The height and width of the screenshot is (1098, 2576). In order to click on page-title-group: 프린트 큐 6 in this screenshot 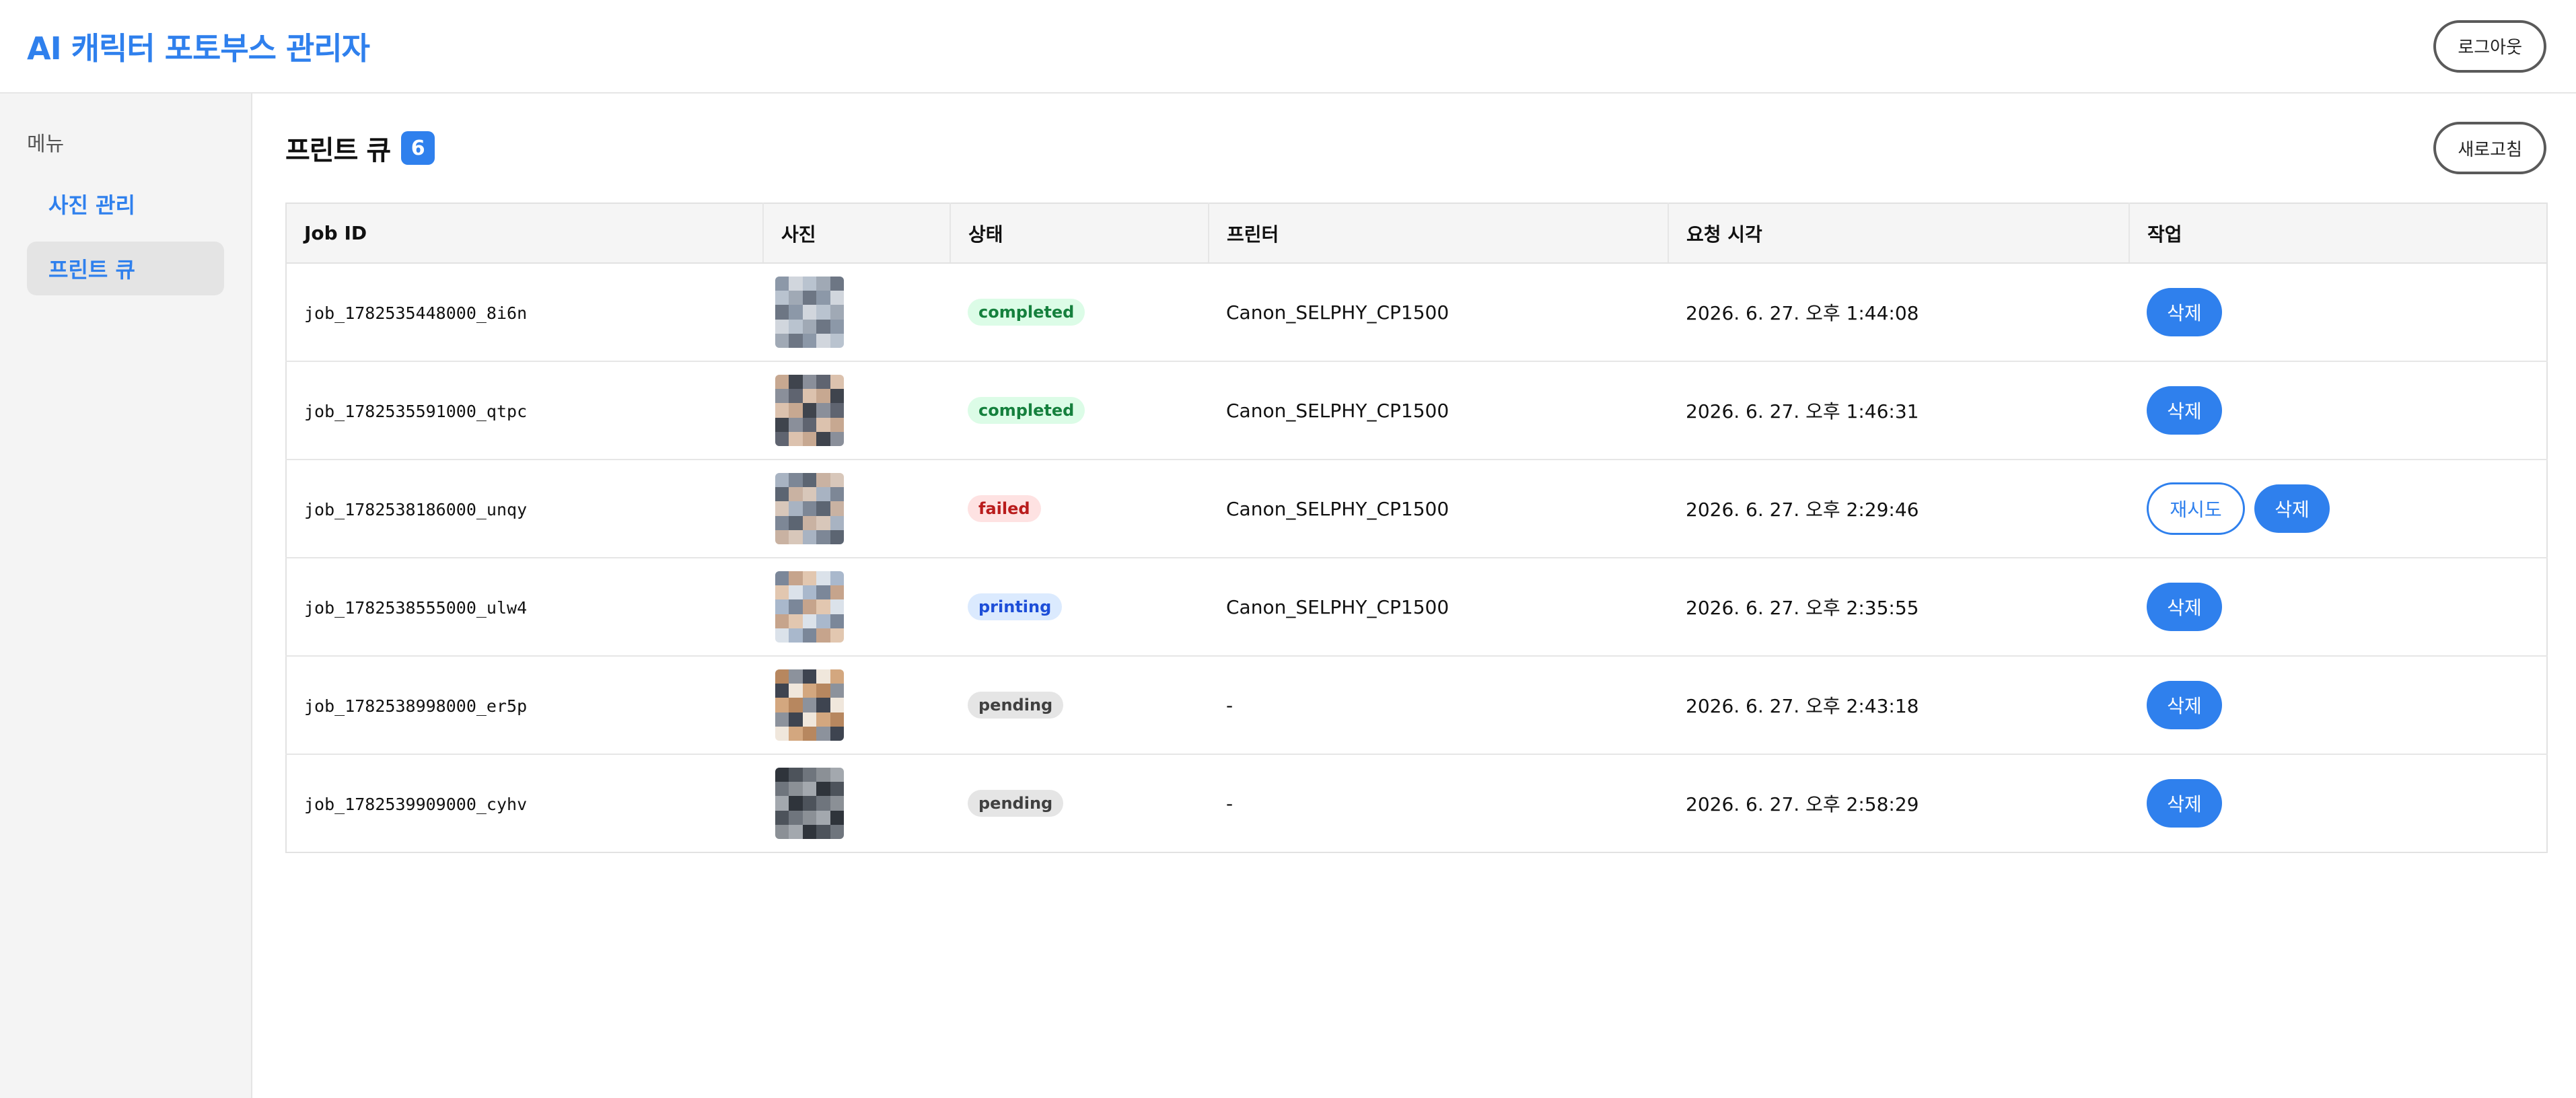, I will do `click(360, 149)`.